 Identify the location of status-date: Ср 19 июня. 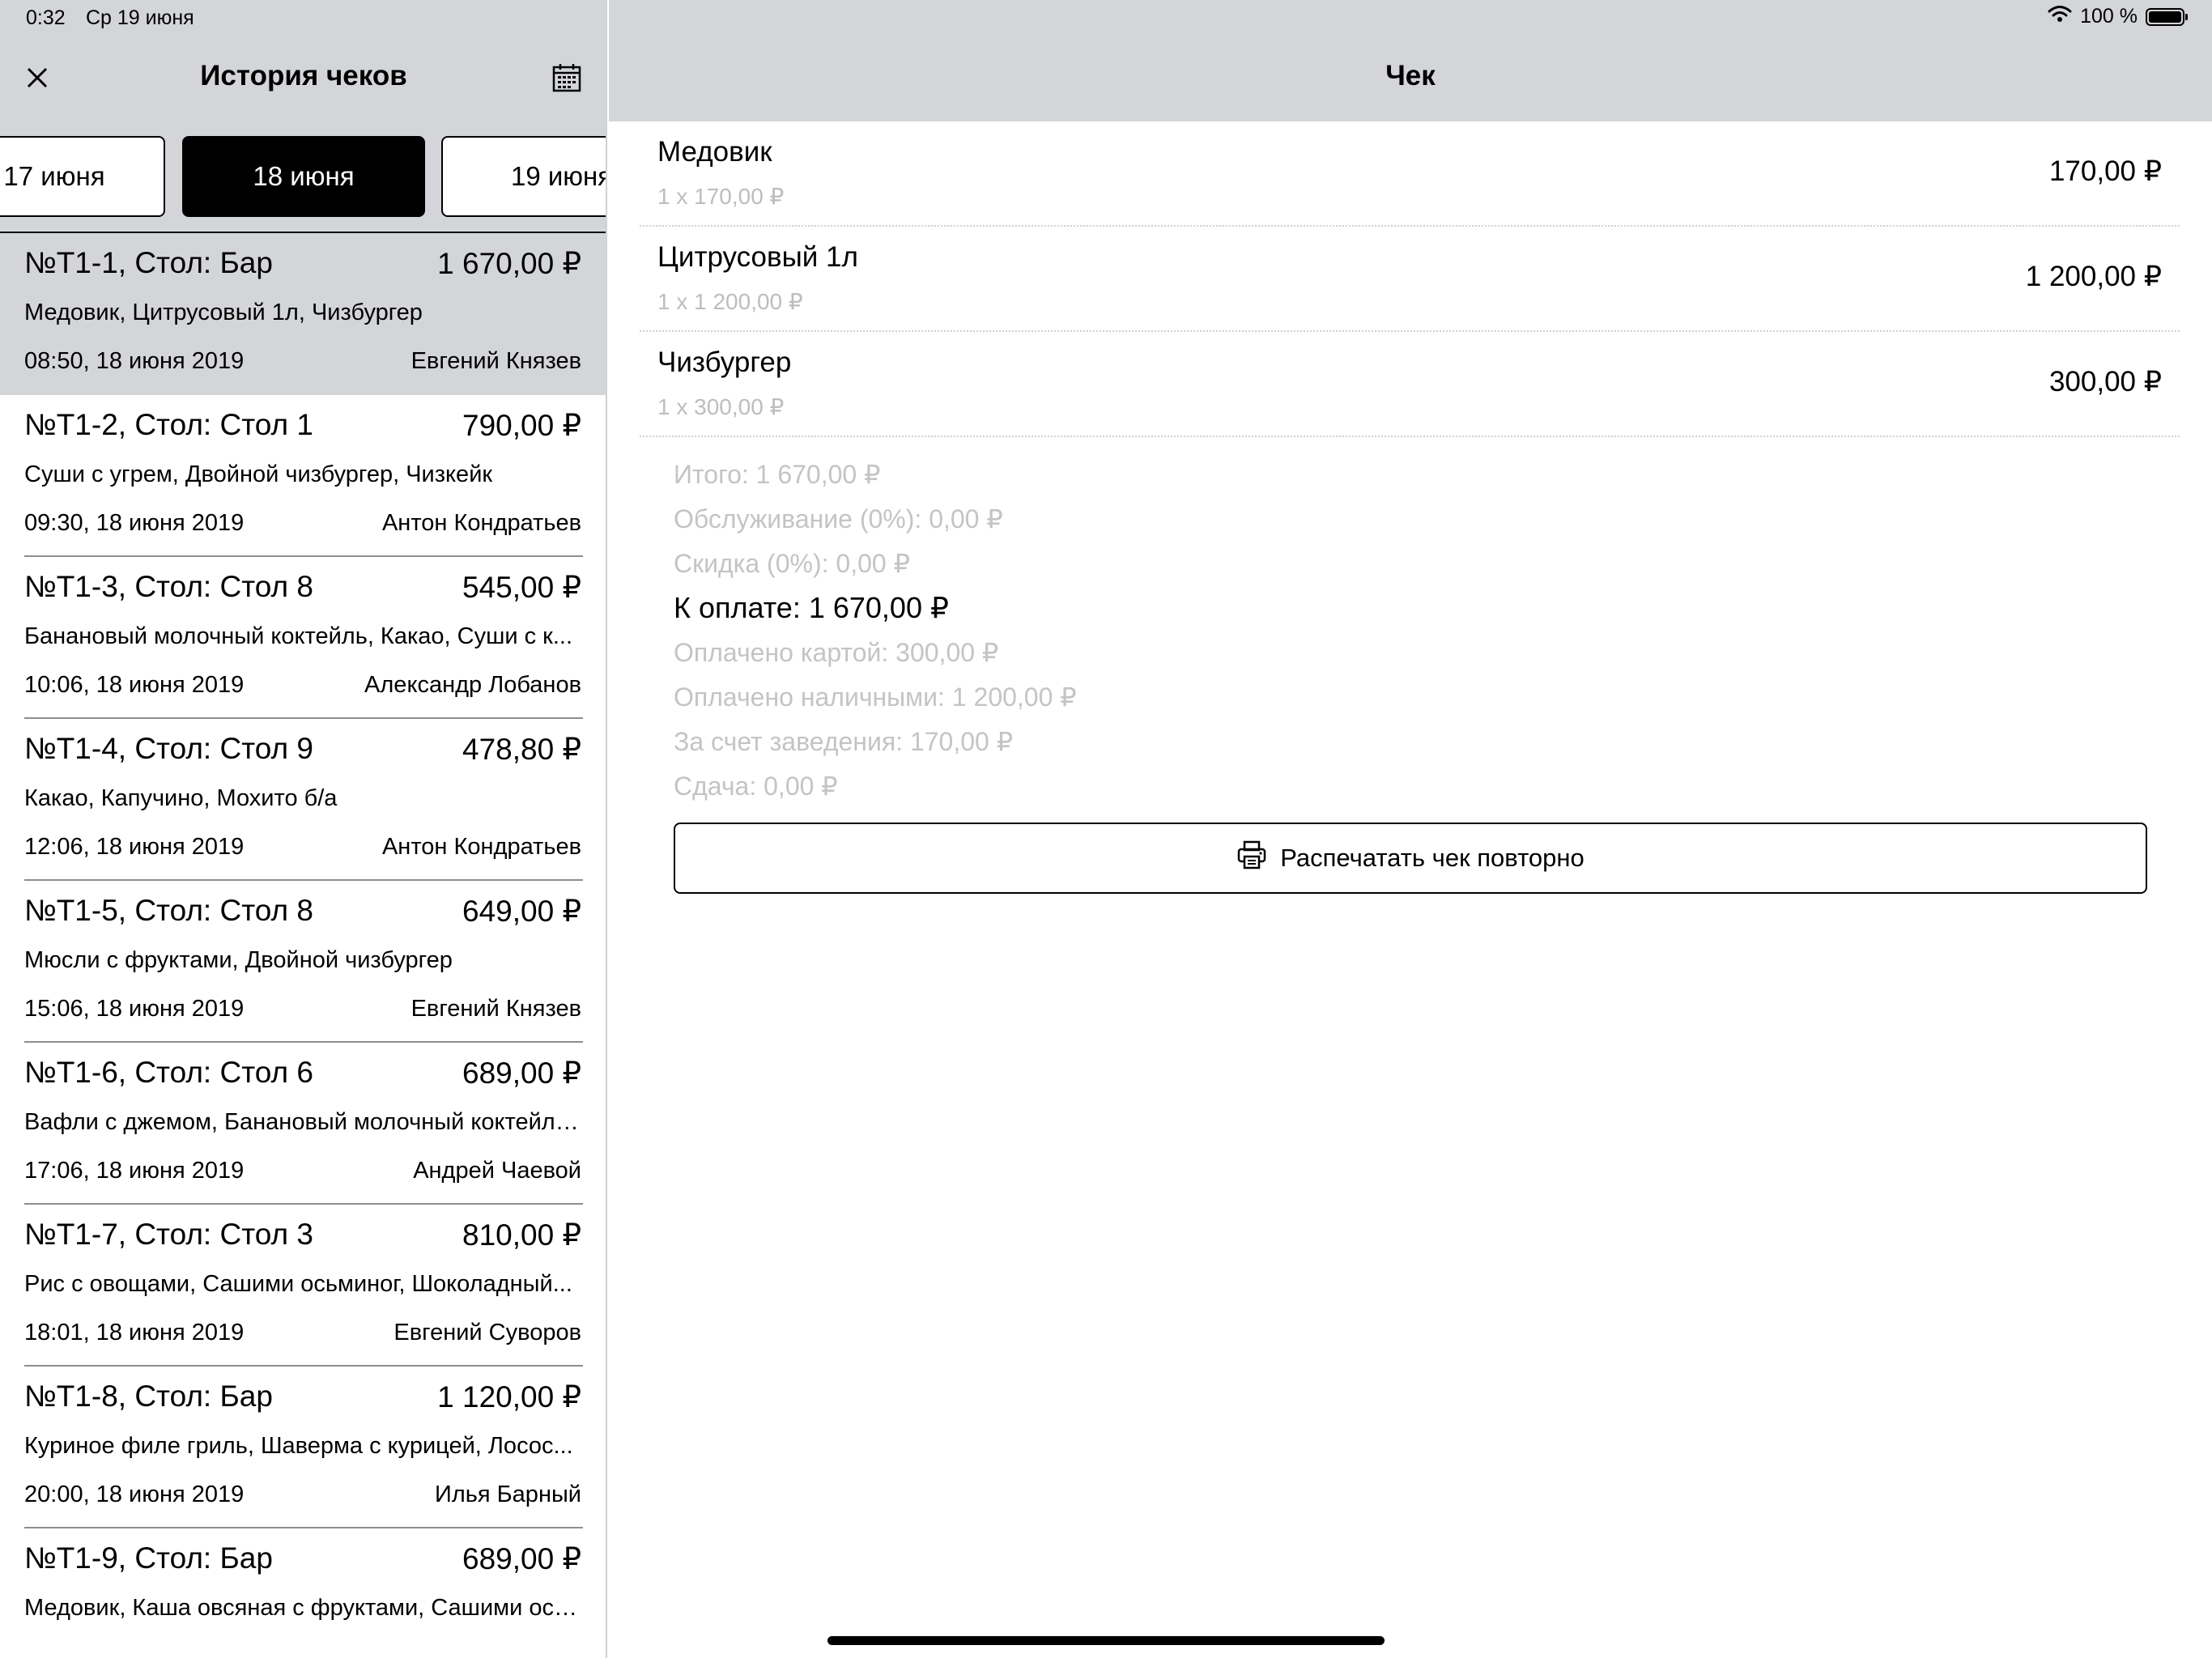
(140, 17).